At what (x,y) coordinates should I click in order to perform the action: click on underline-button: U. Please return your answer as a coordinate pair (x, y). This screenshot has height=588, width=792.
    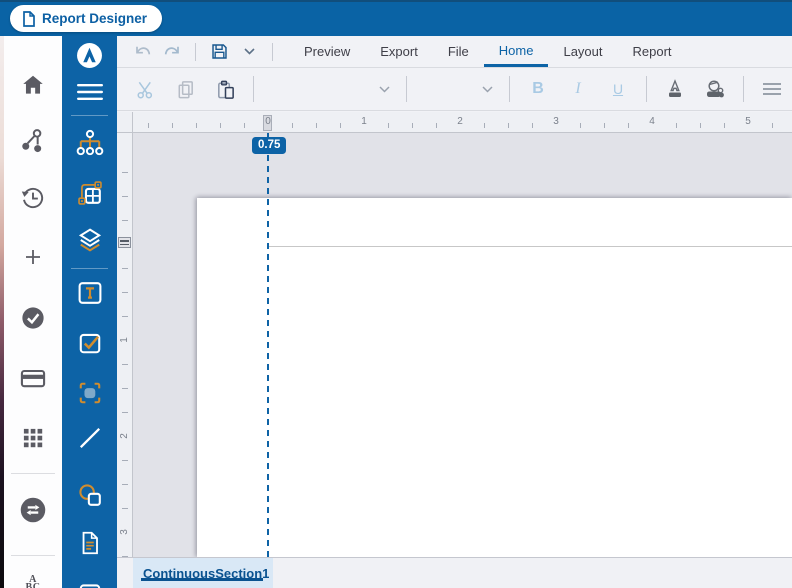
    Looking at the image, I should click on (618, 89).